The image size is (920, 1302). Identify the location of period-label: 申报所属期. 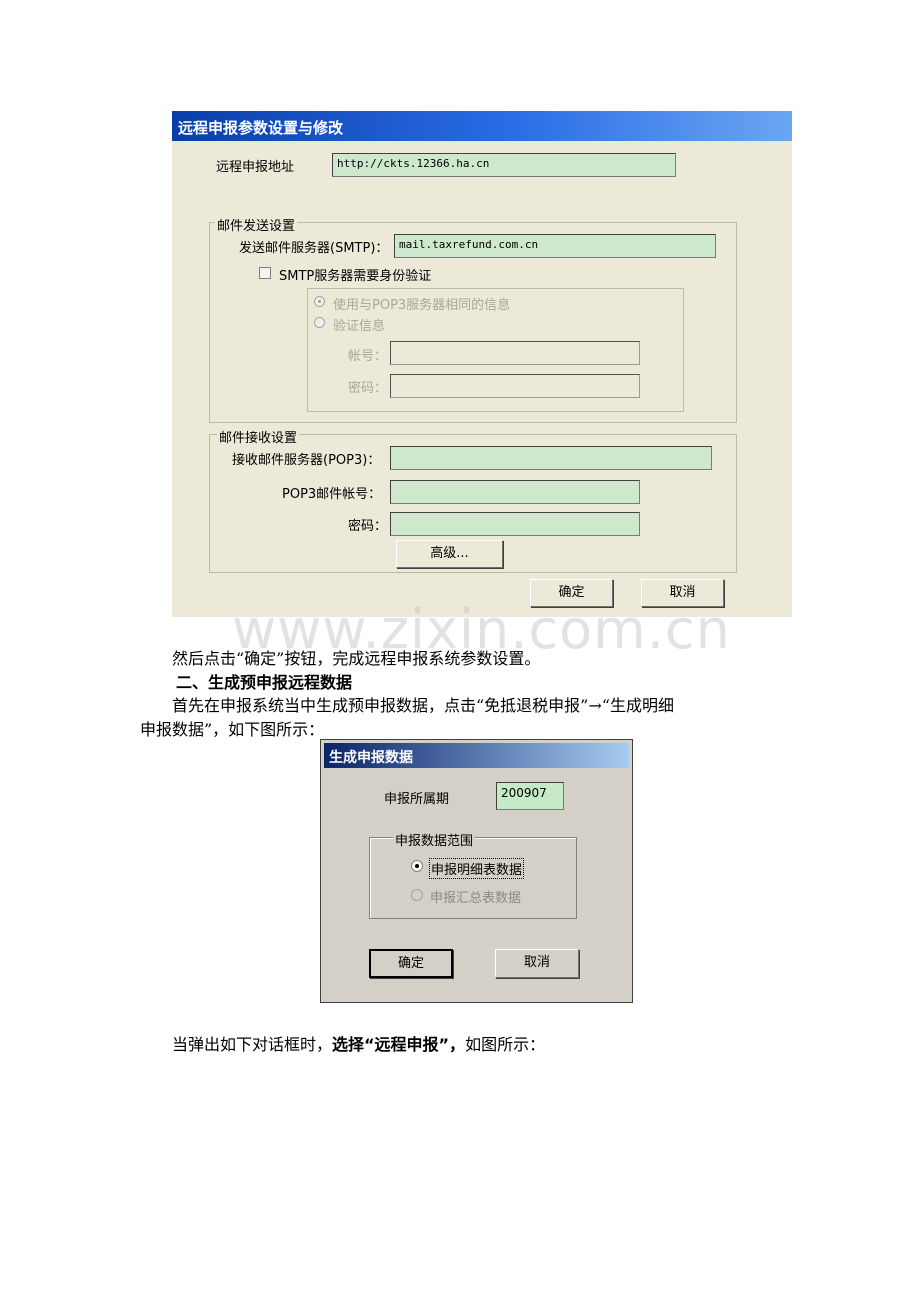
(417, 799).